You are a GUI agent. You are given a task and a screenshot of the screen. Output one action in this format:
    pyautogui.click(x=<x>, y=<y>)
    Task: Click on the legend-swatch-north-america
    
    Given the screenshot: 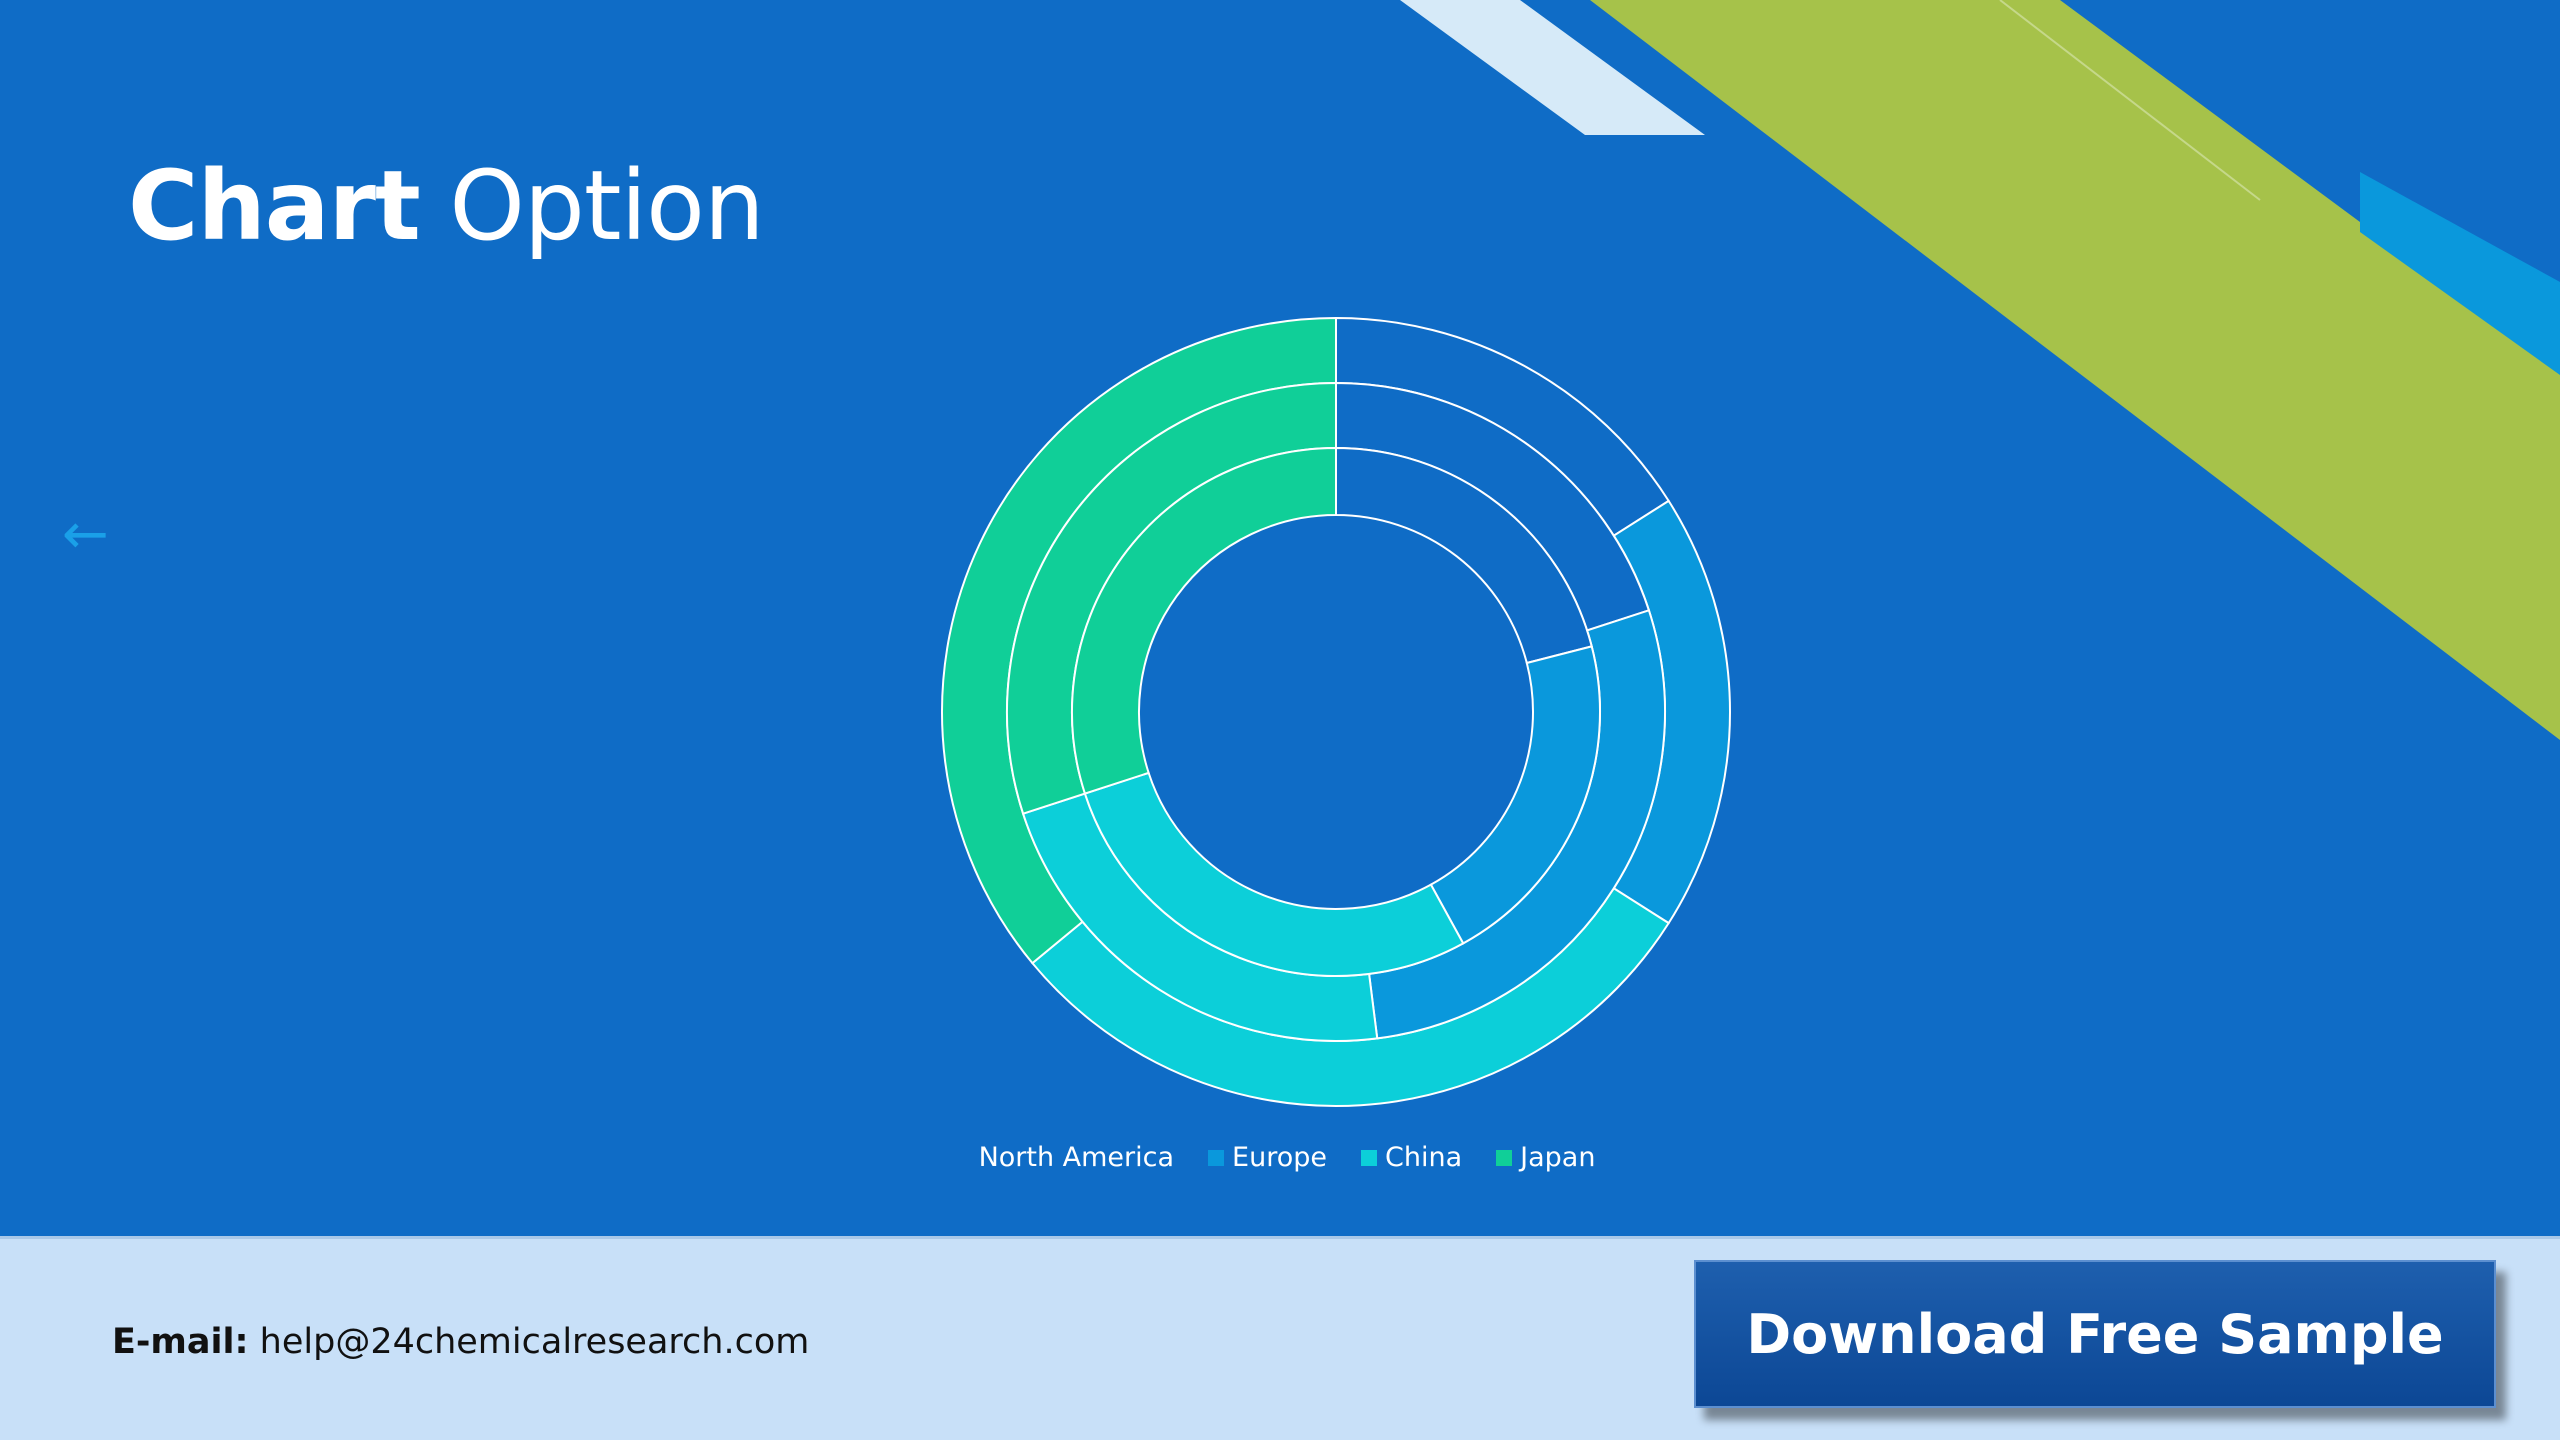 What is the action you would take?
    pyautogui.click(x=962, y=1157)
    